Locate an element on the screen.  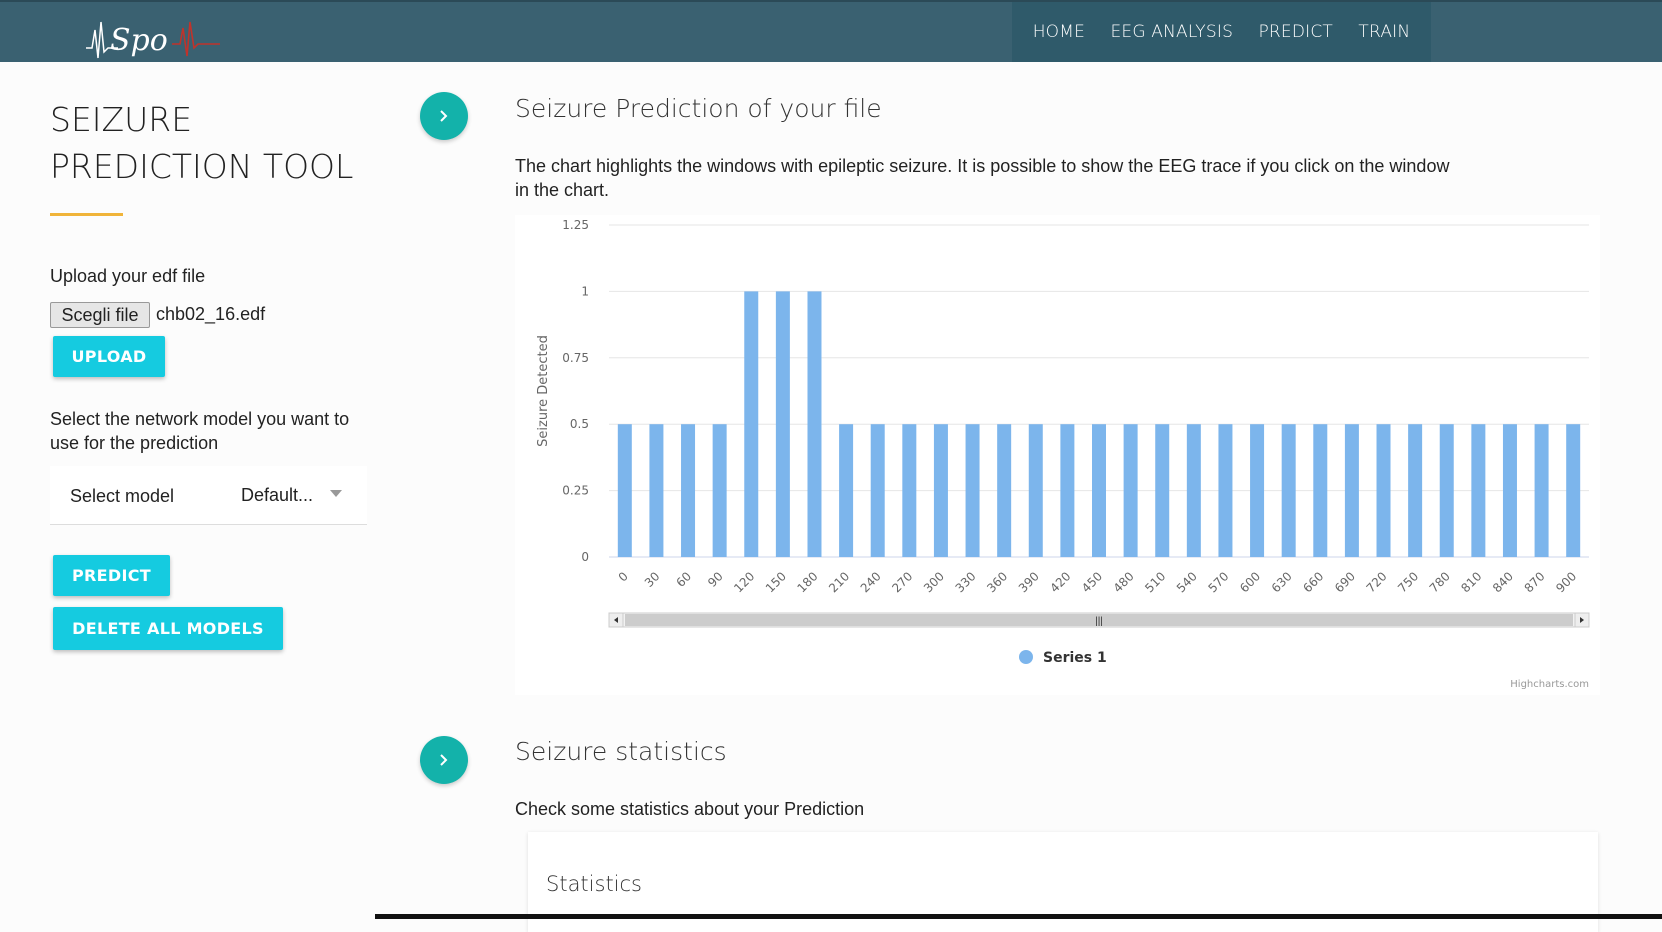
page-title-line1: SEIZURE is located at coordinates (121, 119).